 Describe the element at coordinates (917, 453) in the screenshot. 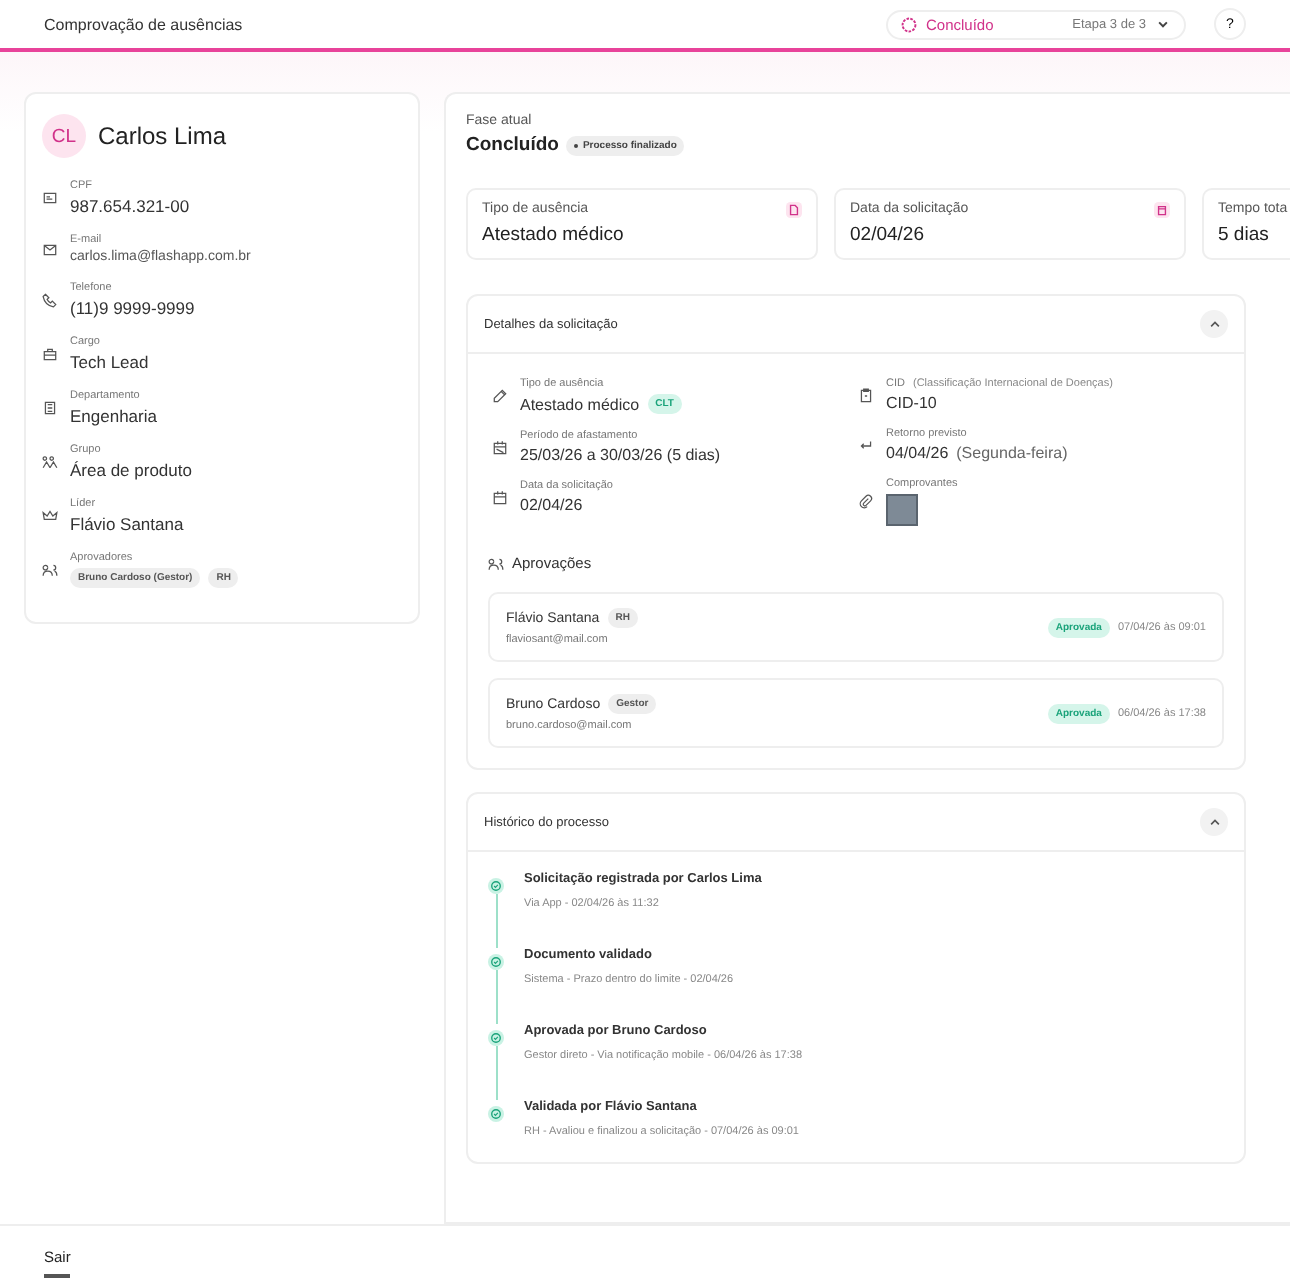

I see `field-value: 04/04/26` at that location.